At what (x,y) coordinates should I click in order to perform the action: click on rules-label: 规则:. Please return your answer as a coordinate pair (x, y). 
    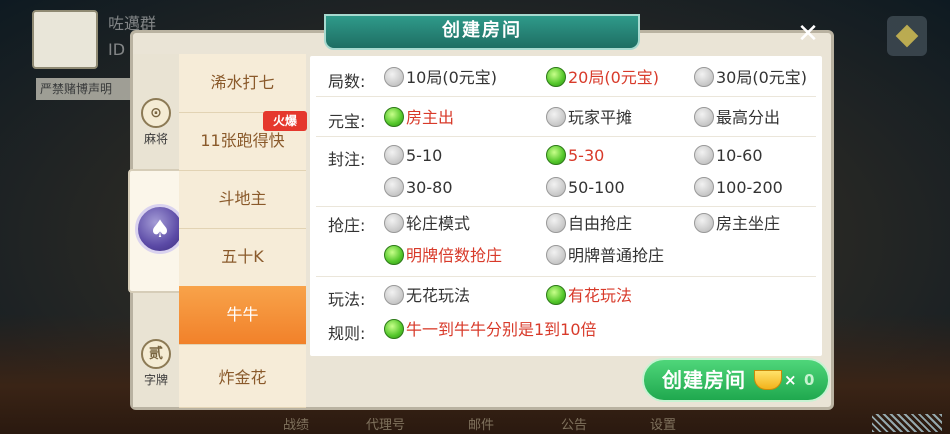
    Looking at the image, I should click on (347, 333).